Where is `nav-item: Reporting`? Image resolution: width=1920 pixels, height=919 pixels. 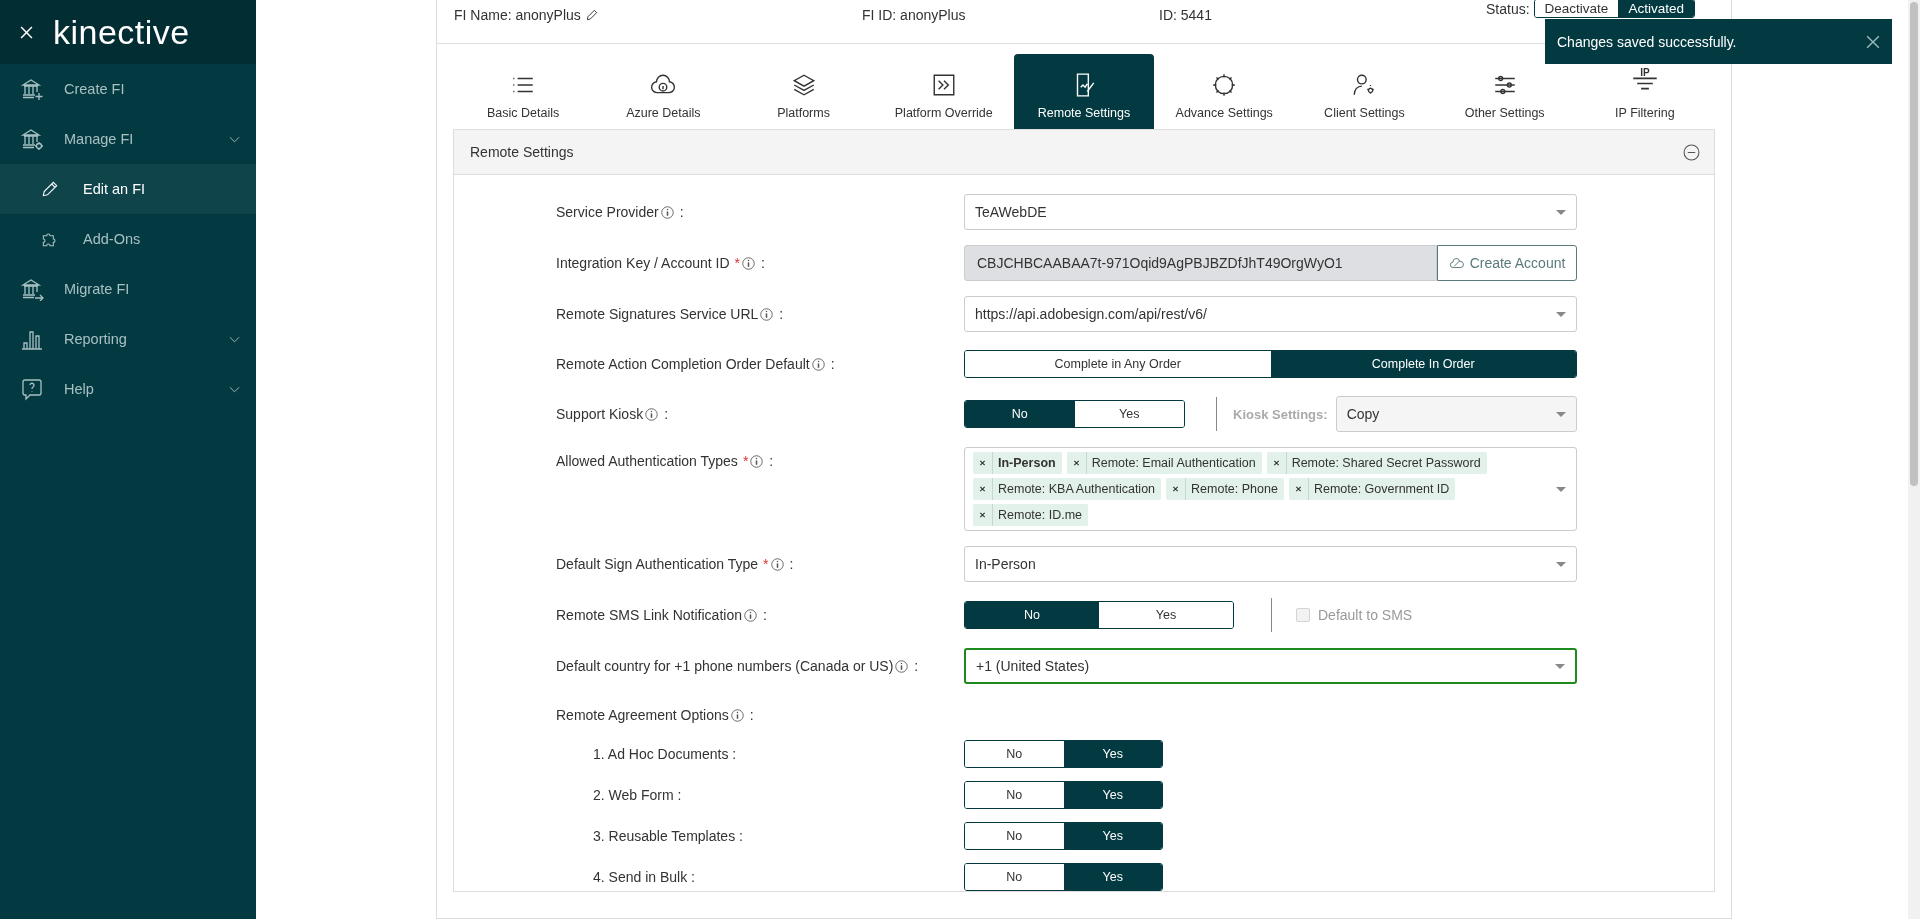
nav-item: Reporting is located at coordinates (128, 339).